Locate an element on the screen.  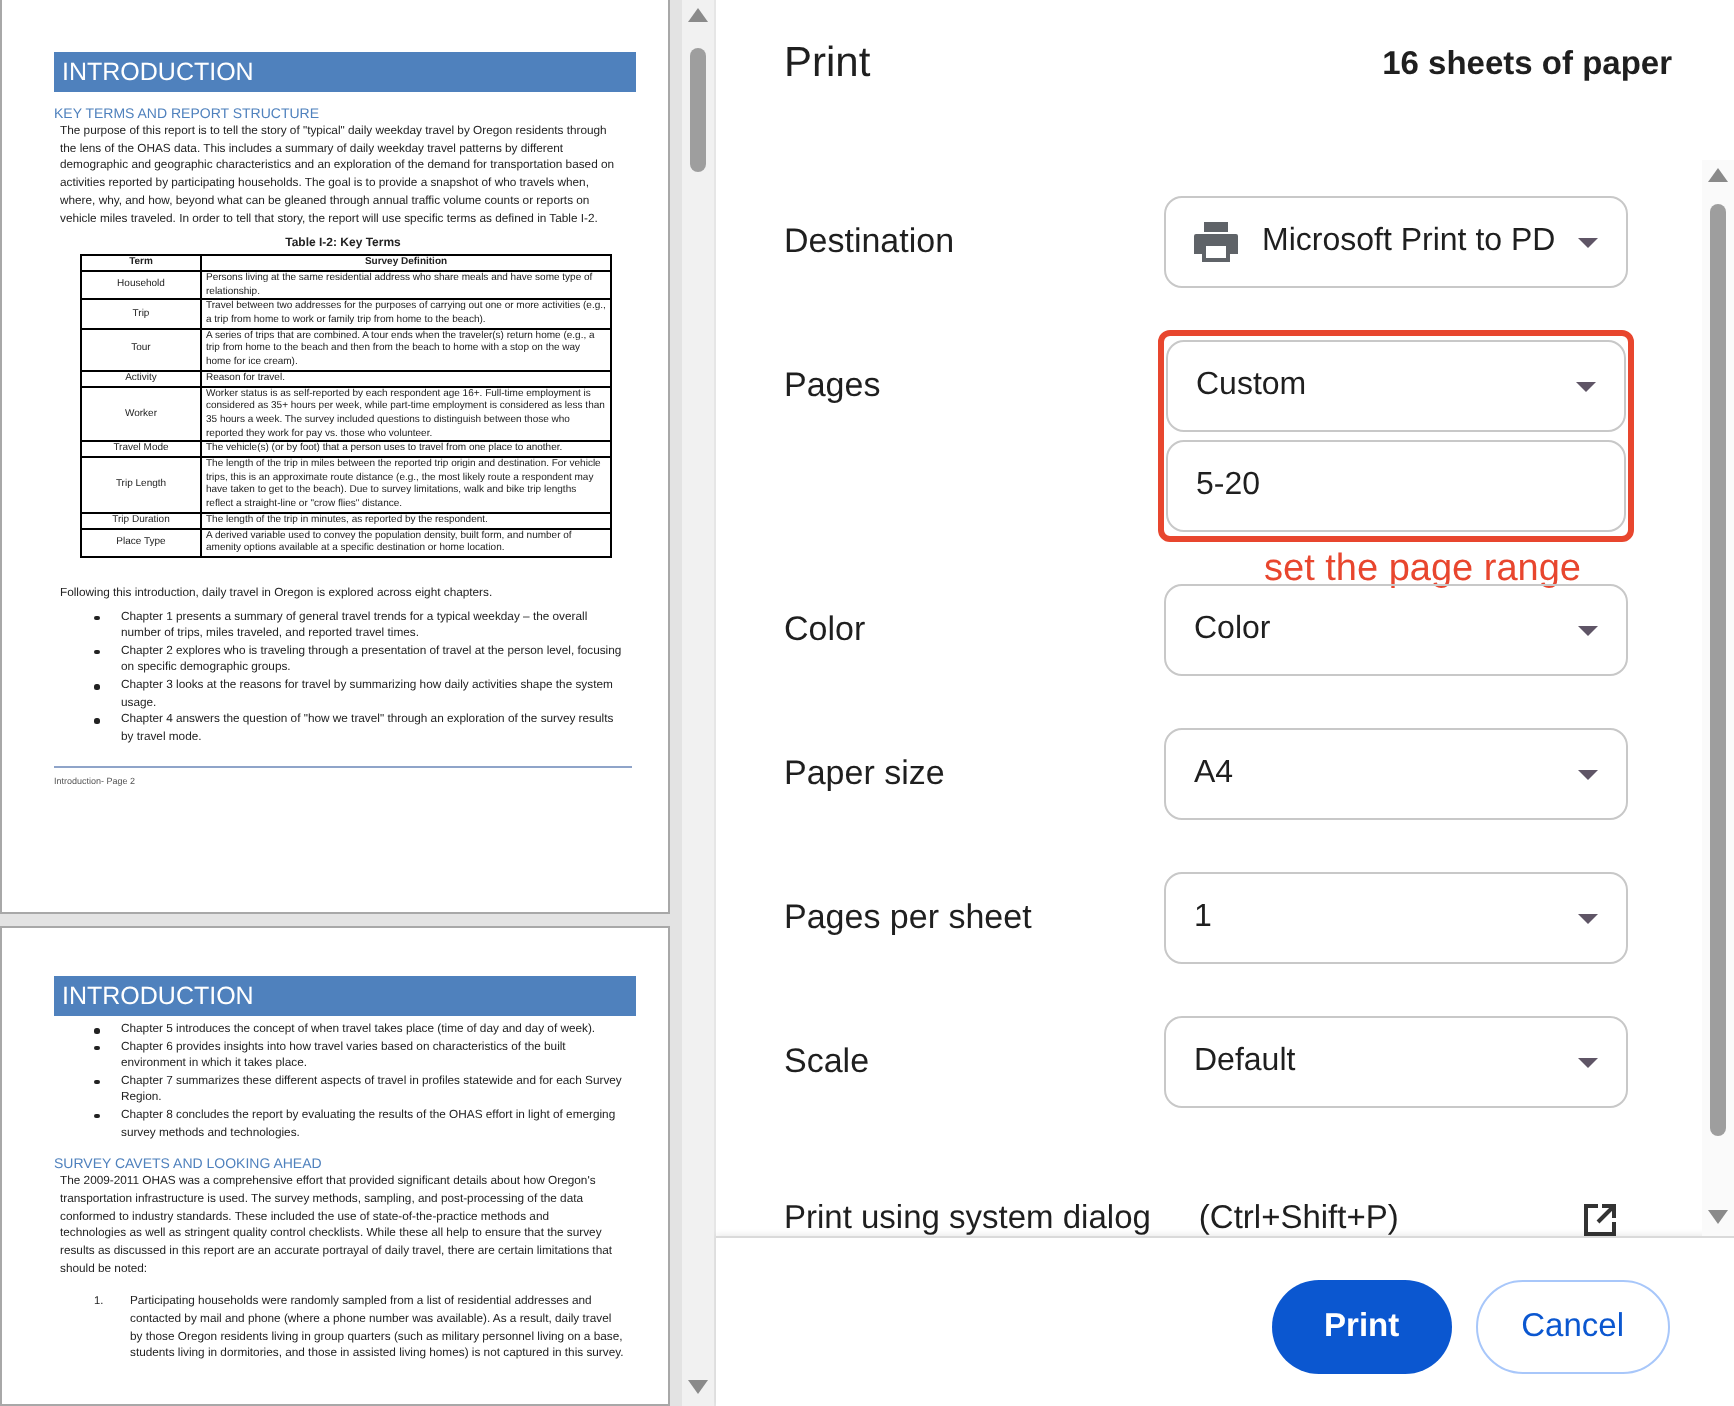
dropdown-select: 1 is located at coordinates (1396, 918).